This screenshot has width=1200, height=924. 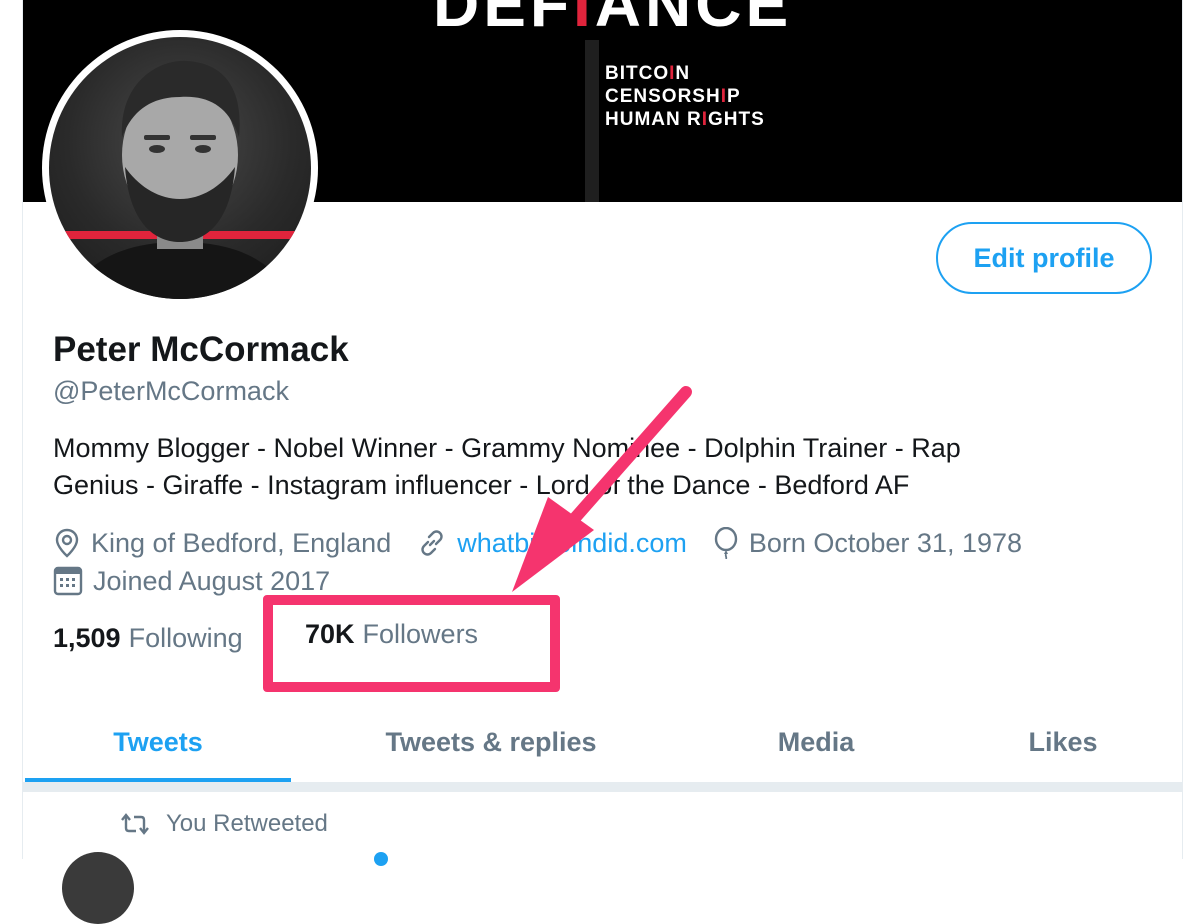 What do you see at coordinates (158, 742) in the screenshot?
I see `tab-tweets: Tweets` at bounding box center [158, 742].